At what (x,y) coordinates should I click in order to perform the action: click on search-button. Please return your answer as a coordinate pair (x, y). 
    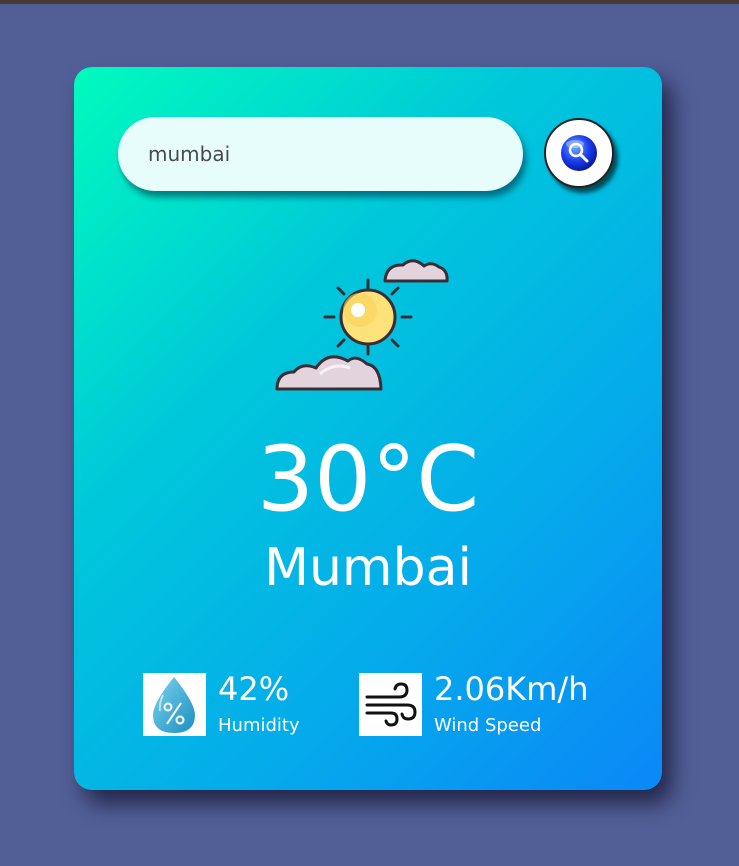
    Looking at the image, I should click on (579, 153).